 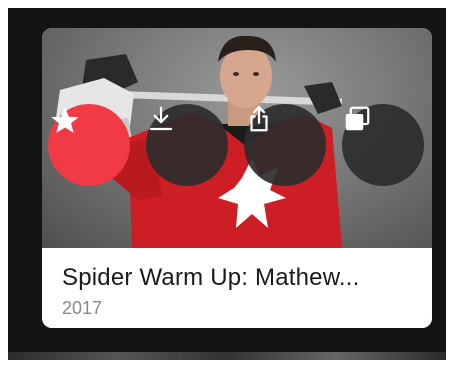 I want to click on download-button, so click(x=187, y=145).